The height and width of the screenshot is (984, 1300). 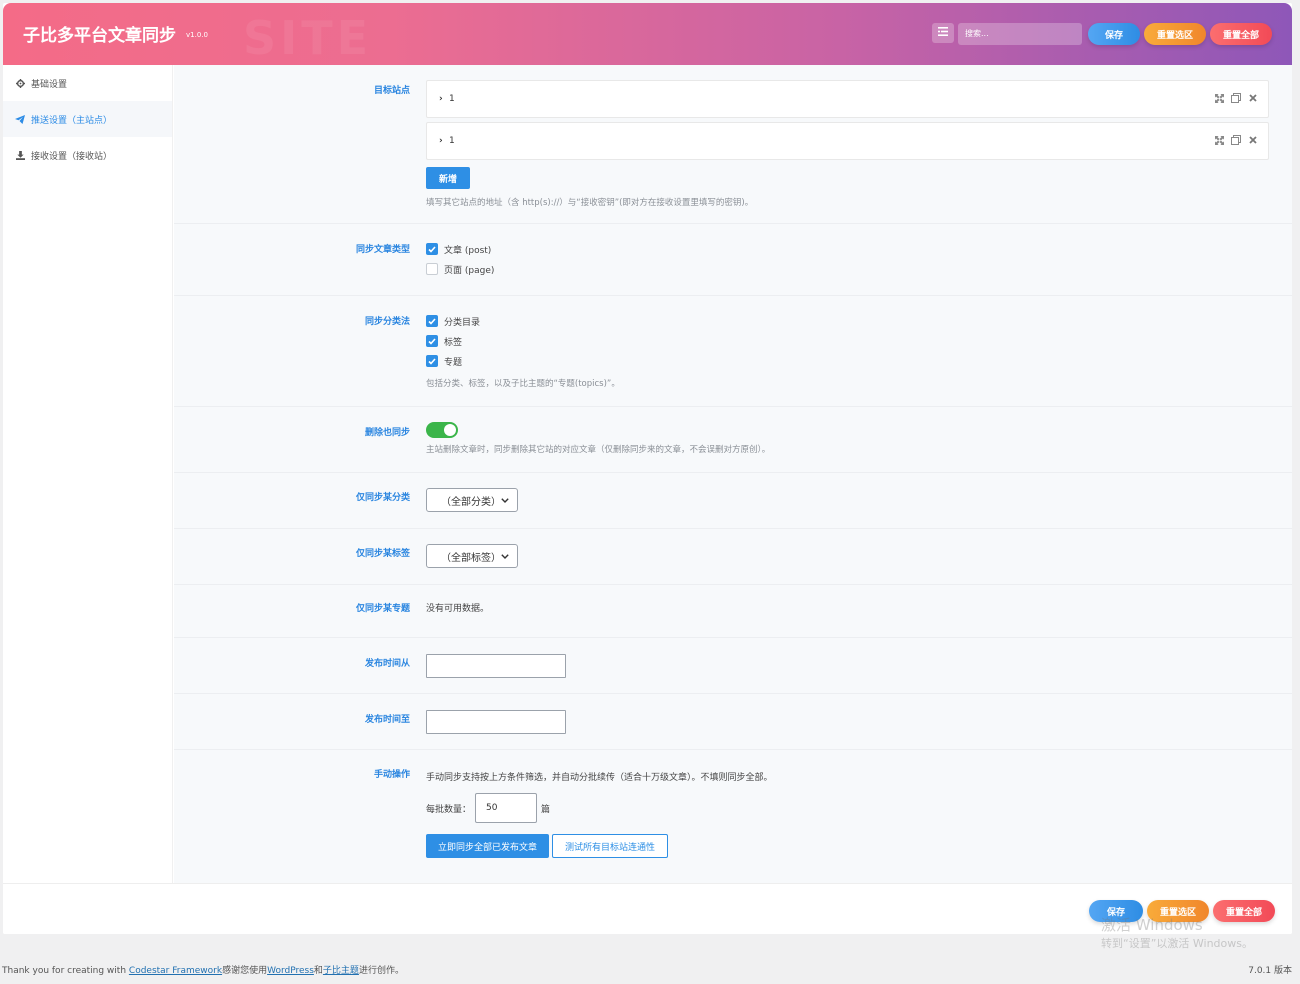 What do you see at coordinates (523, 361) in the screenshot?
I see `checkbox-topic: 专题` at bounding box center [523, 361].